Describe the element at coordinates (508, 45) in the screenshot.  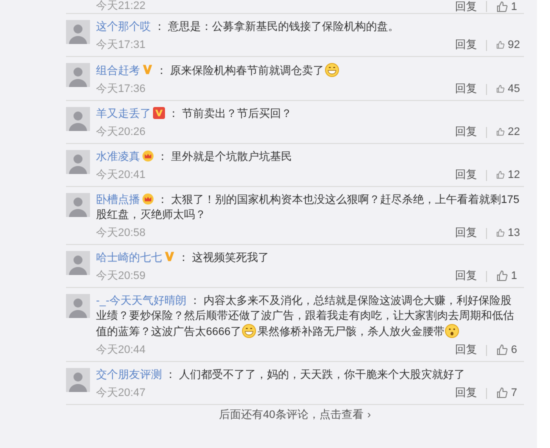
I see `like-button: 92` at that location.